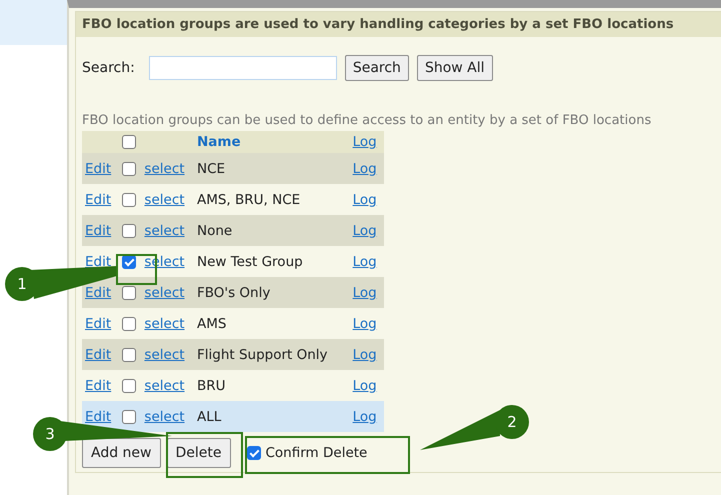  I want to click on show-all-button: Show All, so click(454, 68).